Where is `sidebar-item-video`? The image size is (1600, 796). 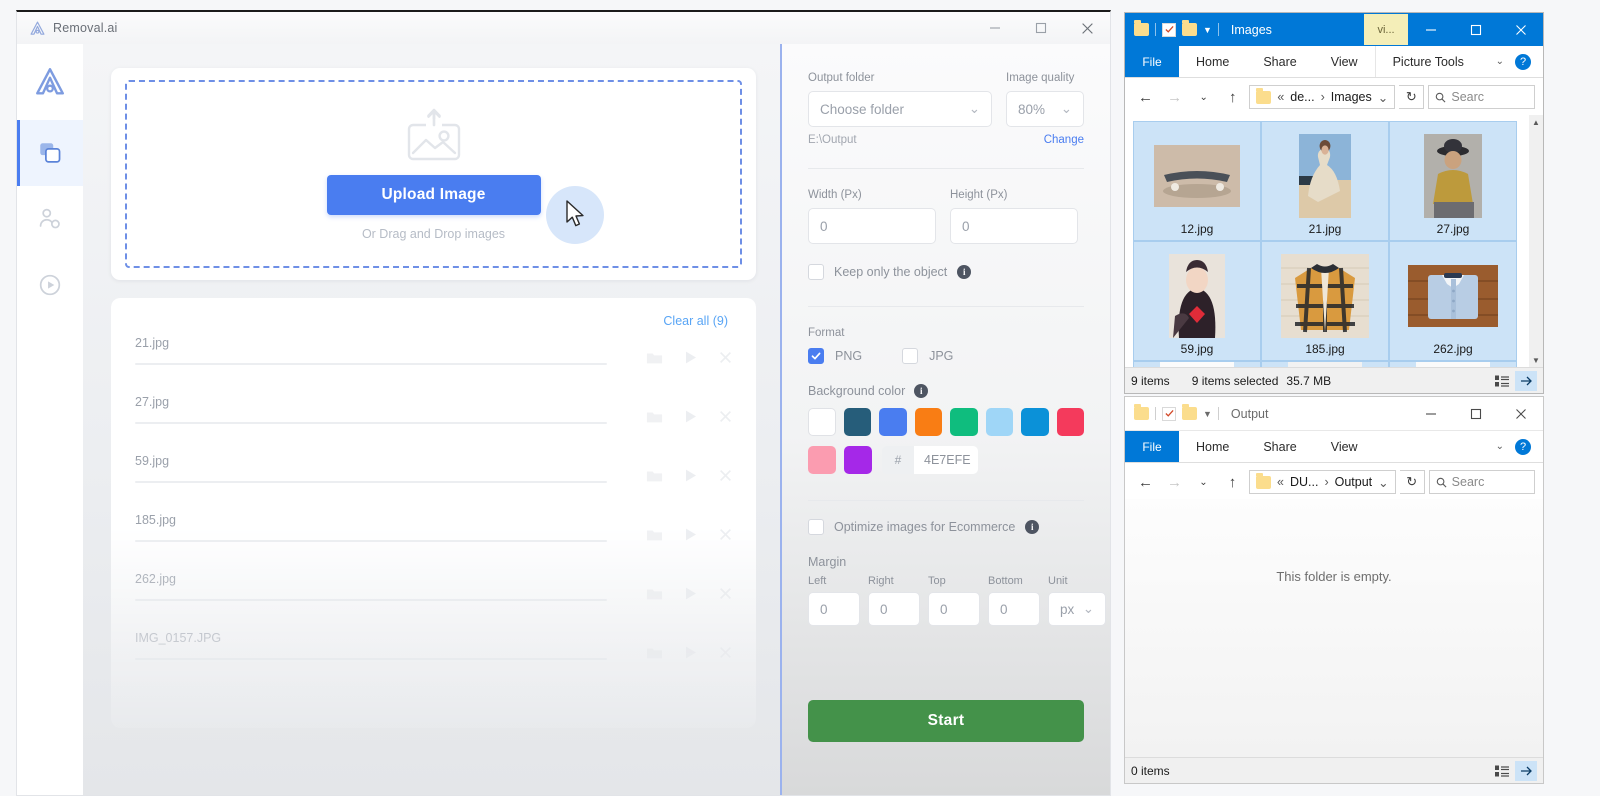 sidebar-item-video is located at coordinates (50, 285).